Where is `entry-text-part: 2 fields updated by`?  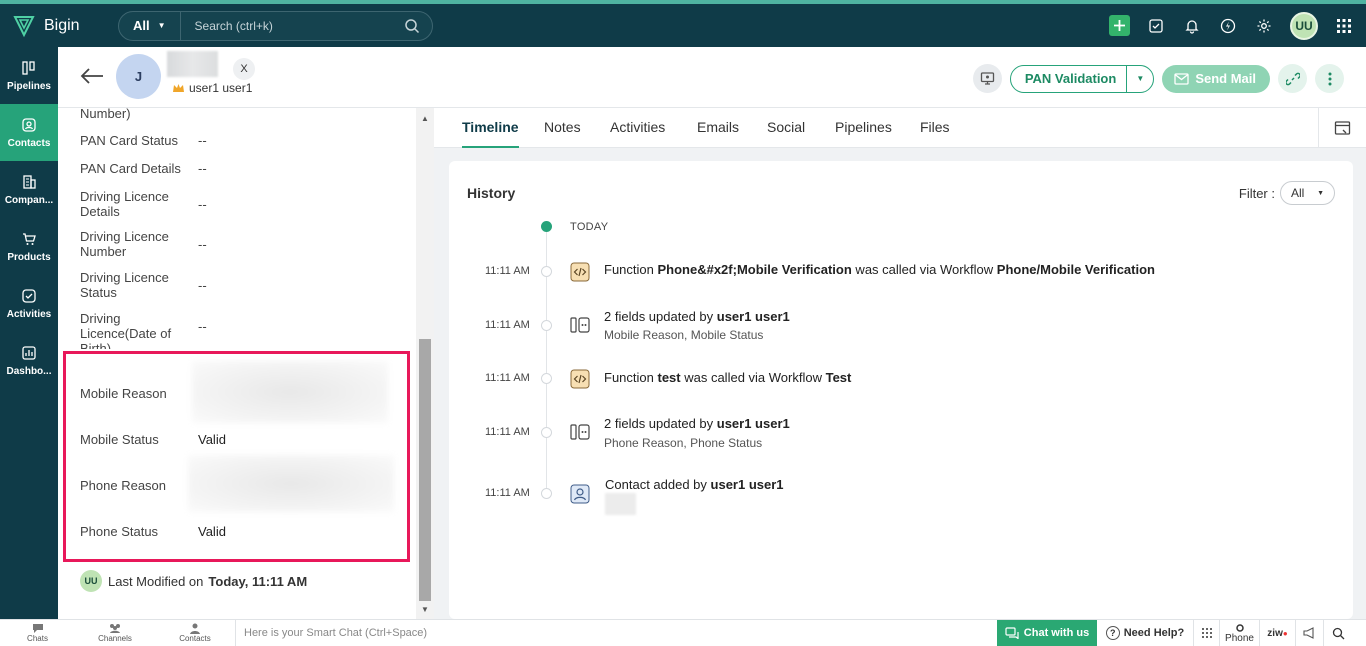
entry-text-part: 2 fields updated by is located at coordinates (660, 423).